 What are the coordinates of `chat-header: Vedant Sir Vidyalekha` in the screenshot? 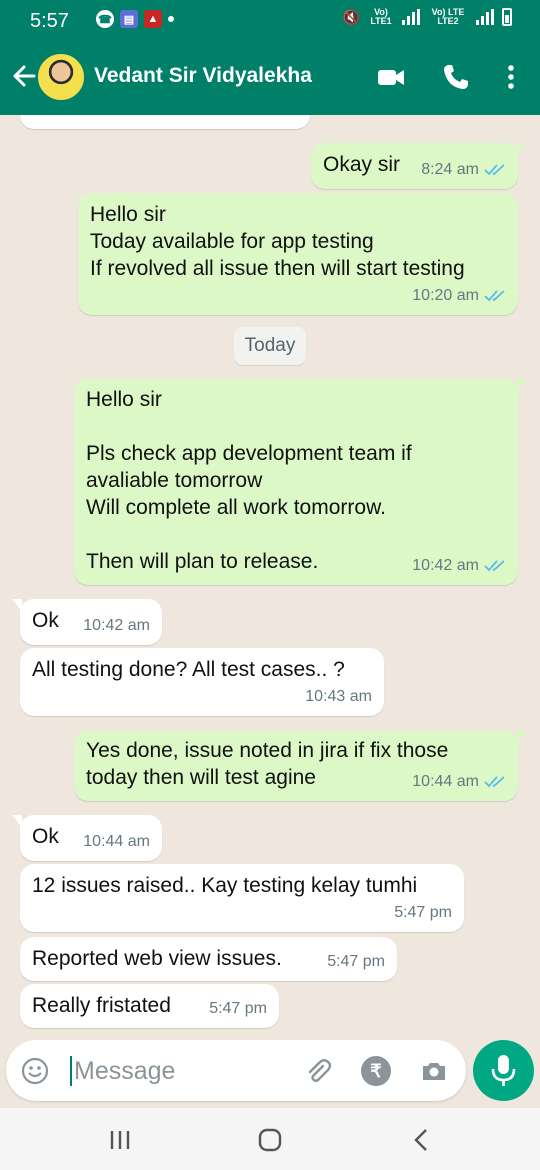 It's located at (270, 78).